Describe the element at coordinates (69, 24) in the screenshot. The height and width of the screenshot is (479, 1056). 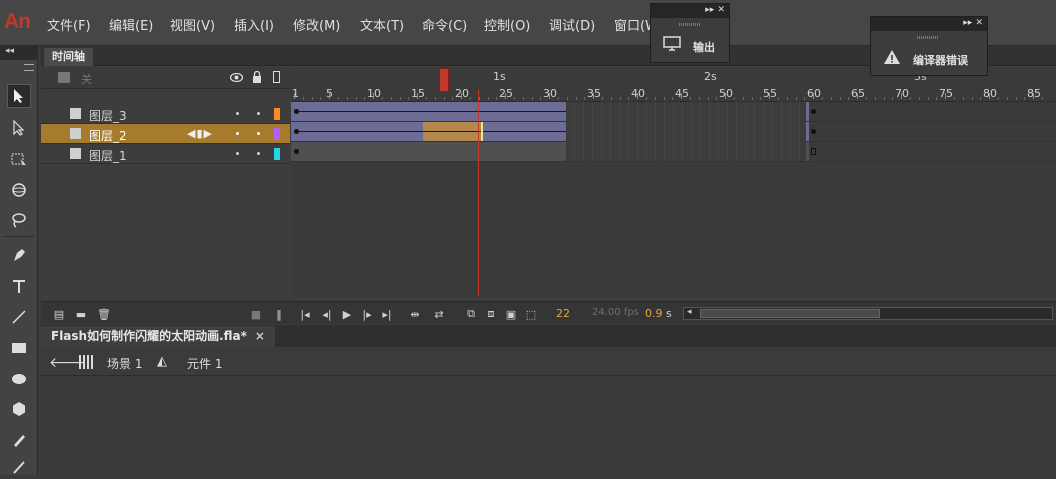
I see `menu-file: 文件(F)` at that location.